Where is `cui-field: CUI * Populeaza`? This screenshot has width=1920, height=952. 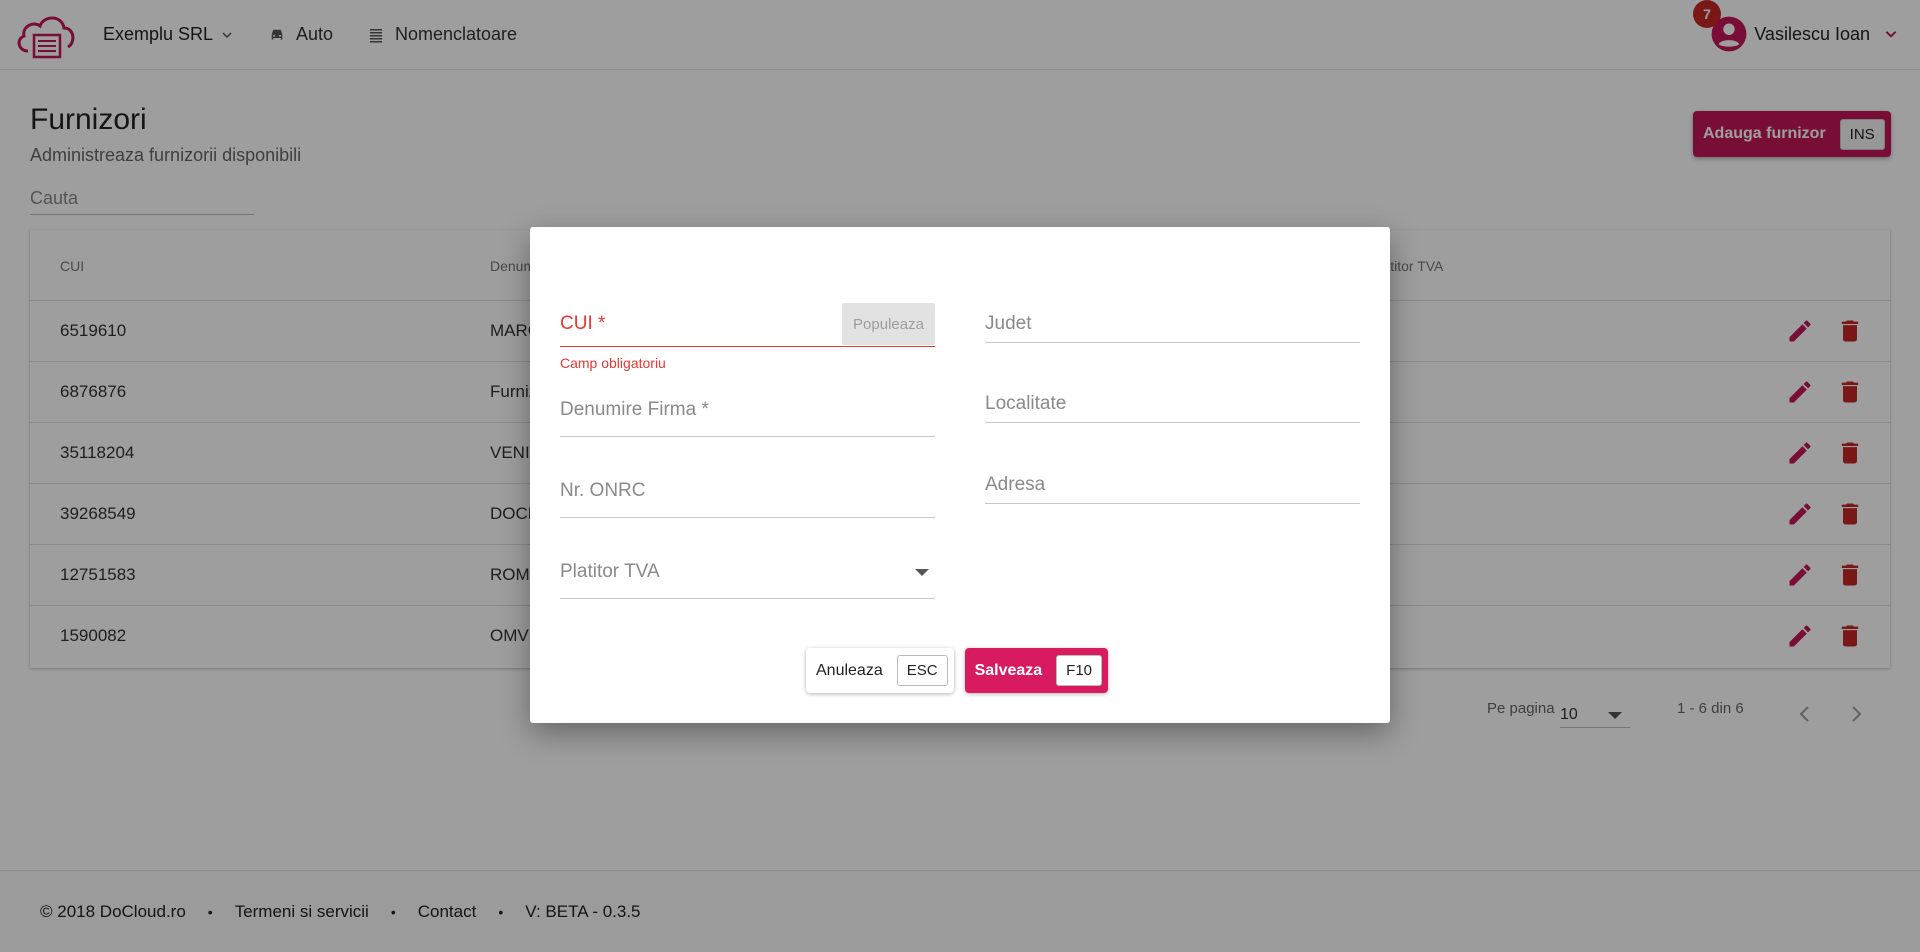 cui-field: CUI * Populeaza is located at coordinates (747, 325).